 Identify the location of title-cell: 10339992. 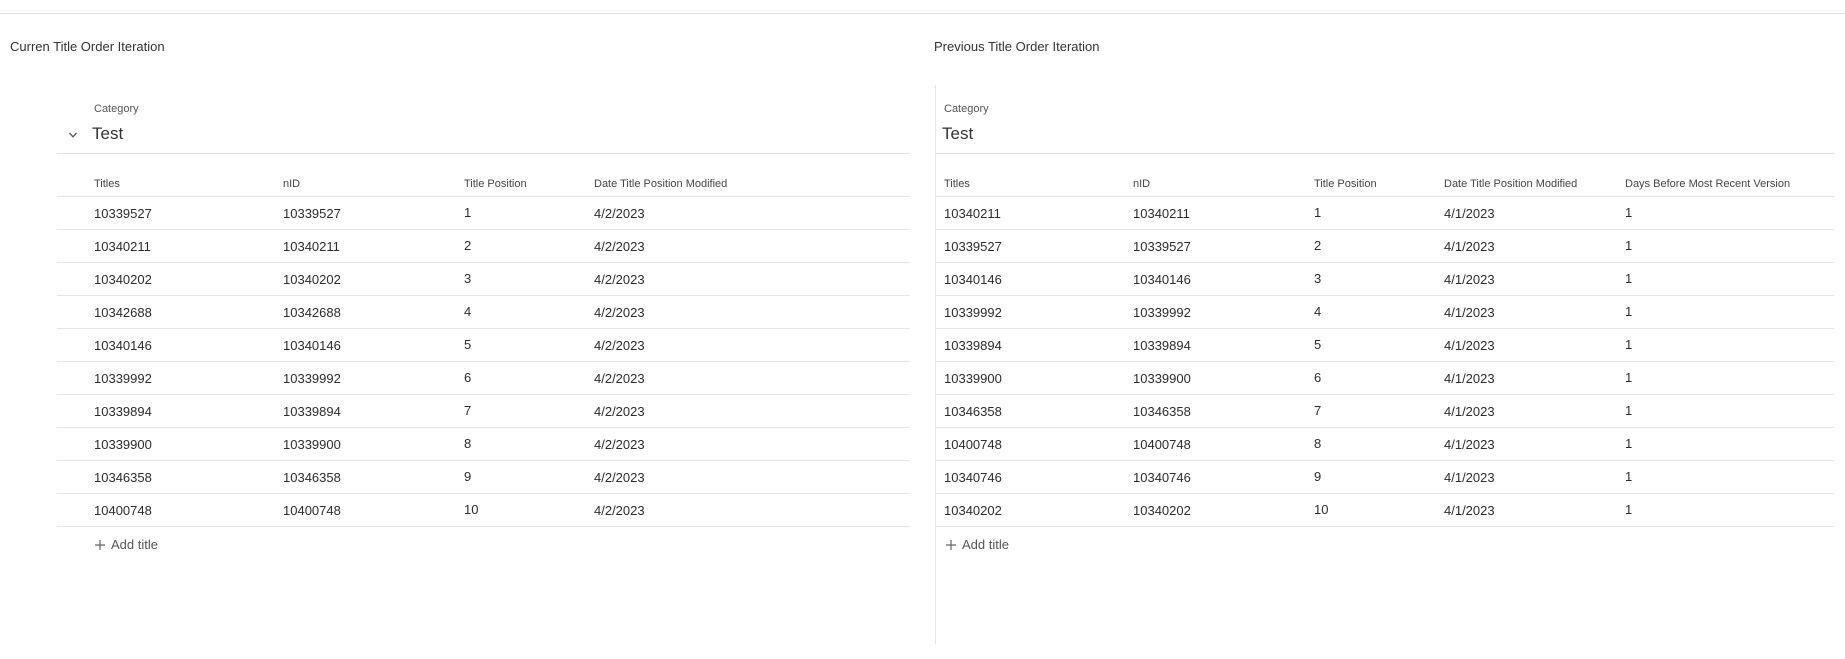
(188, 378).